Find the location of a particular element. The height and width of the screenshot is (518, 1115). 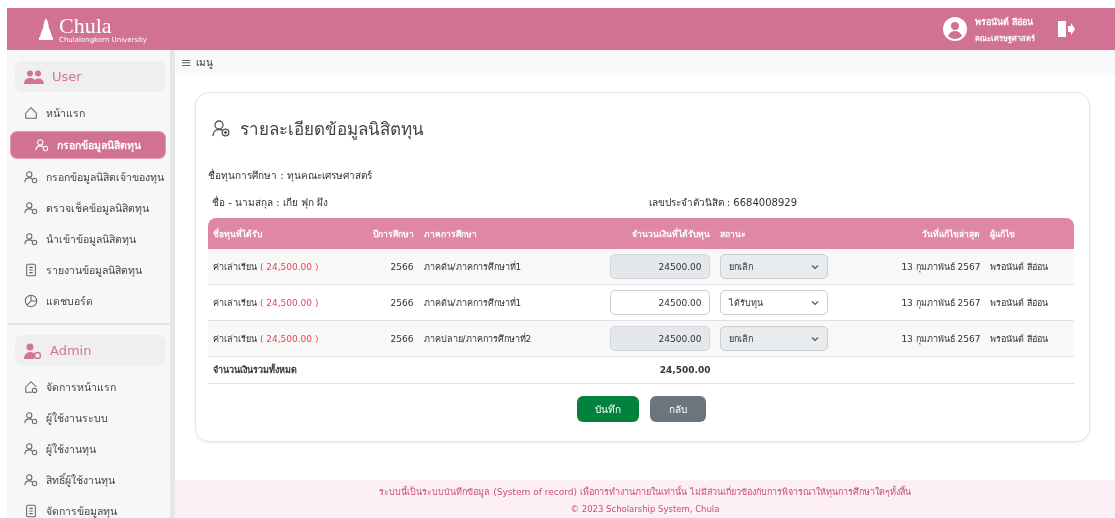

copyright-text: © 2023 Scholarship System, Chula is located at coordinates (645, 508).